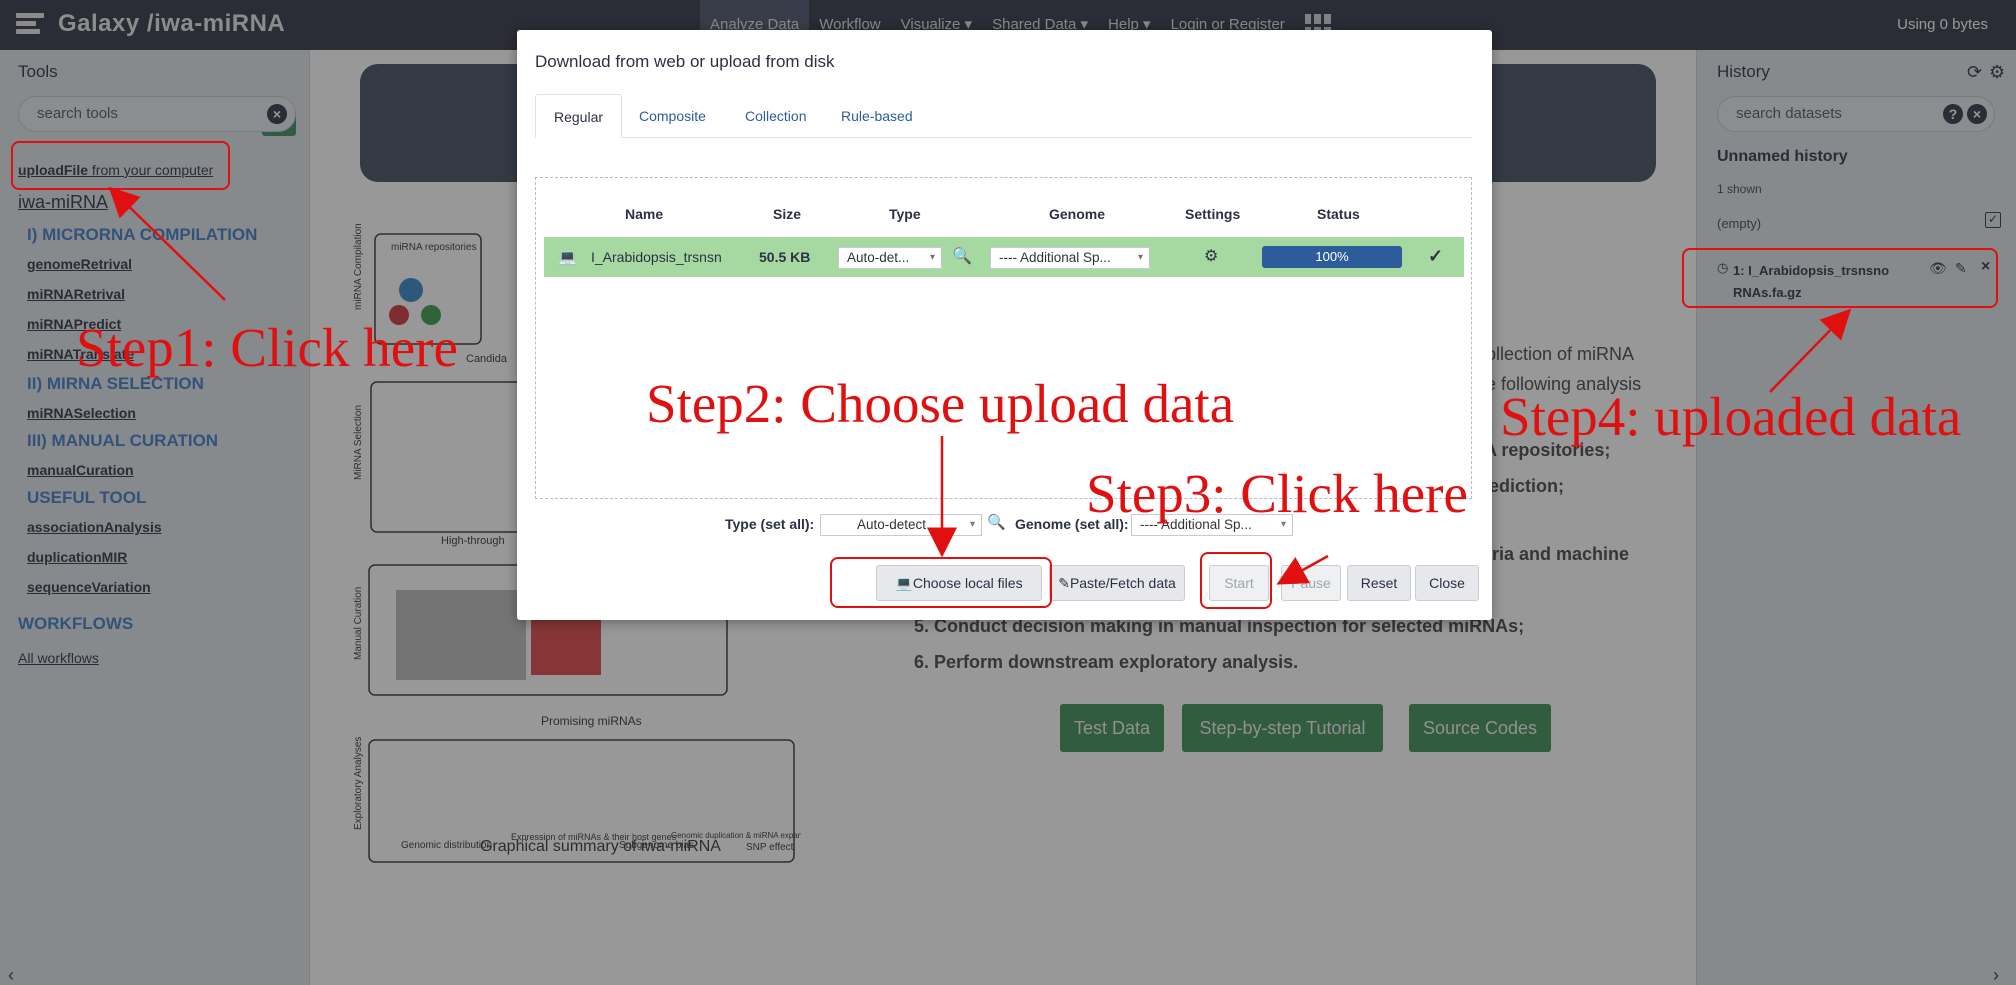  What do you see at coordinates (1211, 256) in the screenshot?
I see `settings-gear-icon: ⚙` at bounding box center [1211, 256].